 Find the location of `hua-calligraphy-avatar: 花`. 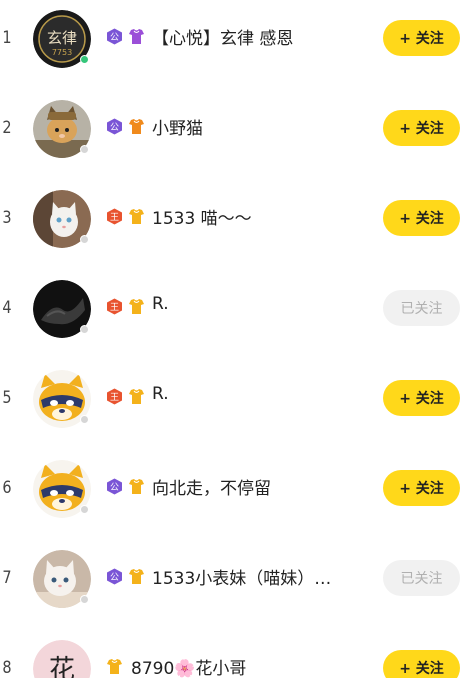

hua-calligraphy-avatar: 花 is located at coordinates (62, 659).